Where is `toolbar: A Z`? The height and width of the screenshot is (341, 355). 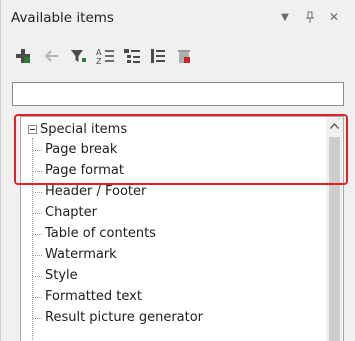 toolbar: A Z is located at coordinates (178, 58).